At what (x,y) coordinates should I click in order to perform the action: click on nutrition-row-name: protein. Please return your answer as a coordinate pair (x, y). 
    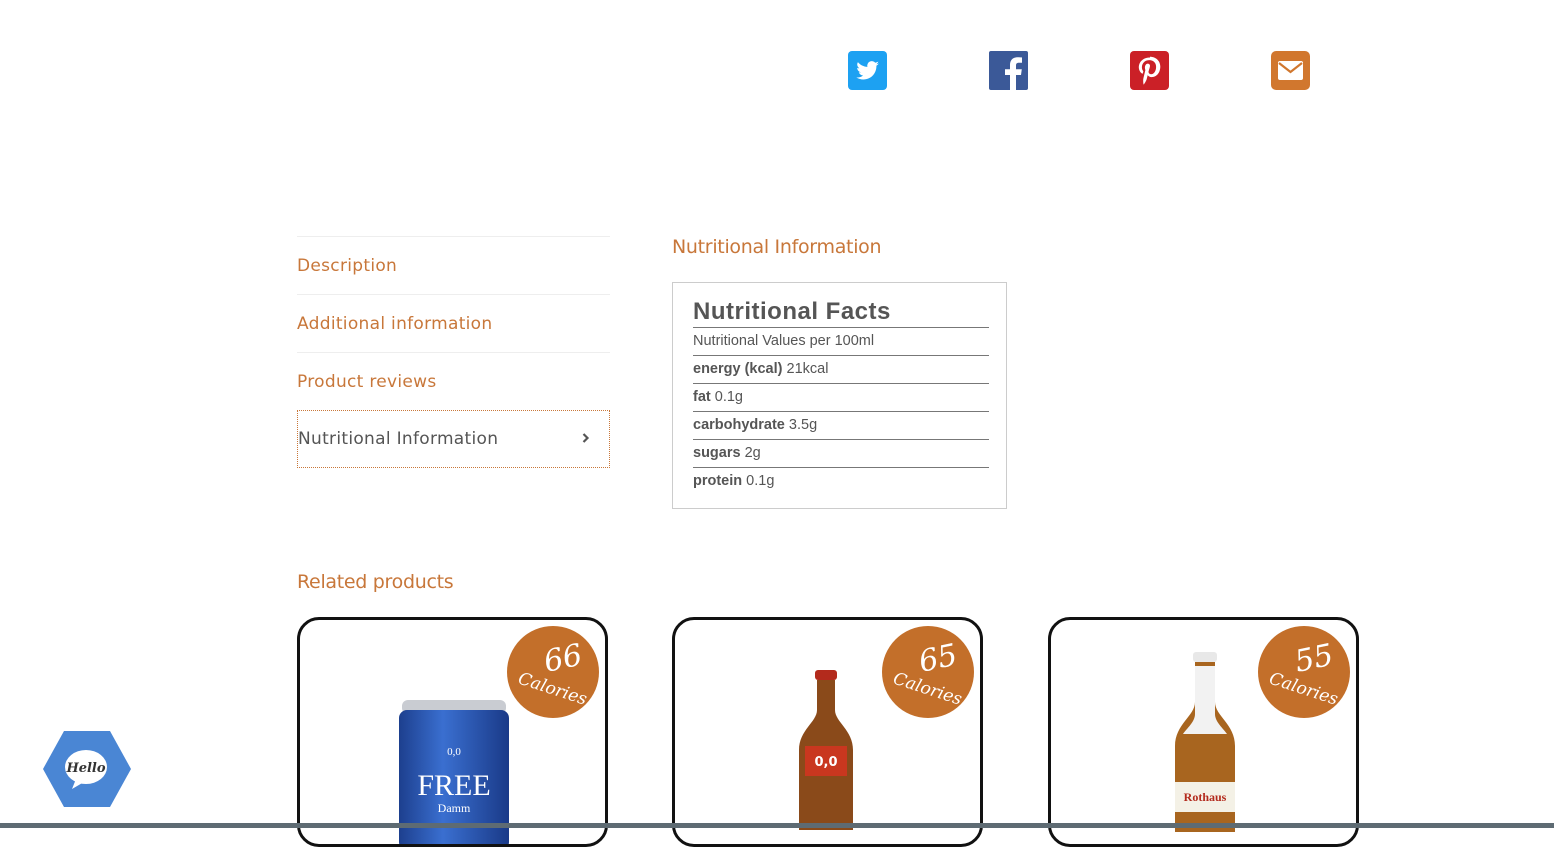
    Looking at the image, I should click on (718, 481).